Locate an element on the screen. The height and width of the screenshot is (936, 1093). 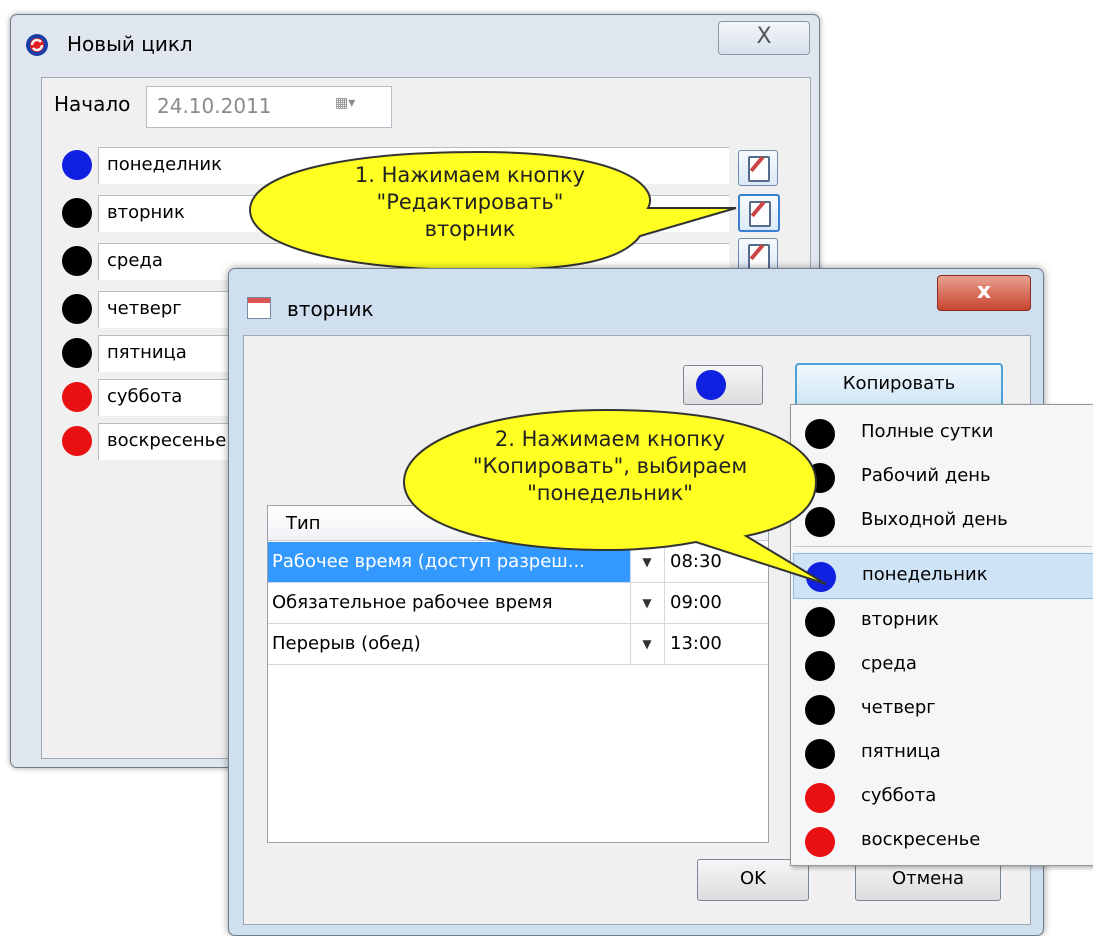
color-picker-button is located at coordinates (723, 385).